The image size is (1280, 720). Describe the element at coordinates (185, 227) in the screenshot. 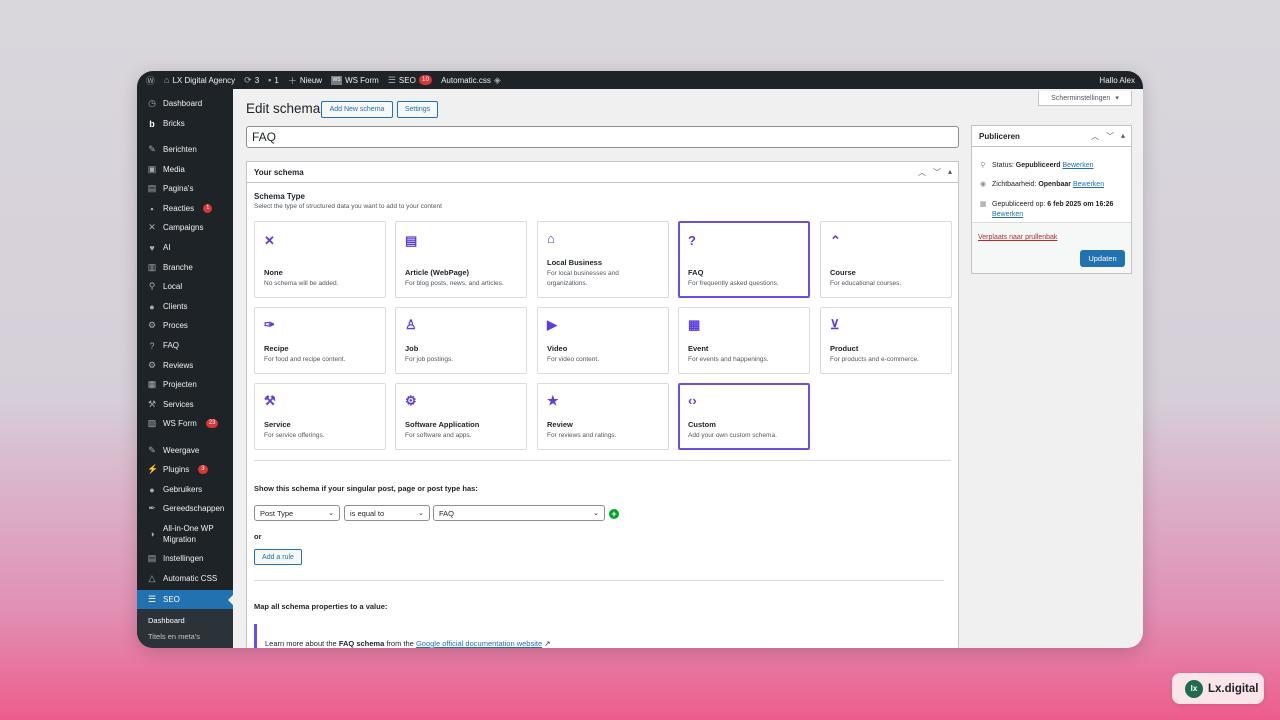

I see `sidebar-item-campaigns: ✕ Campaigns` at that location.